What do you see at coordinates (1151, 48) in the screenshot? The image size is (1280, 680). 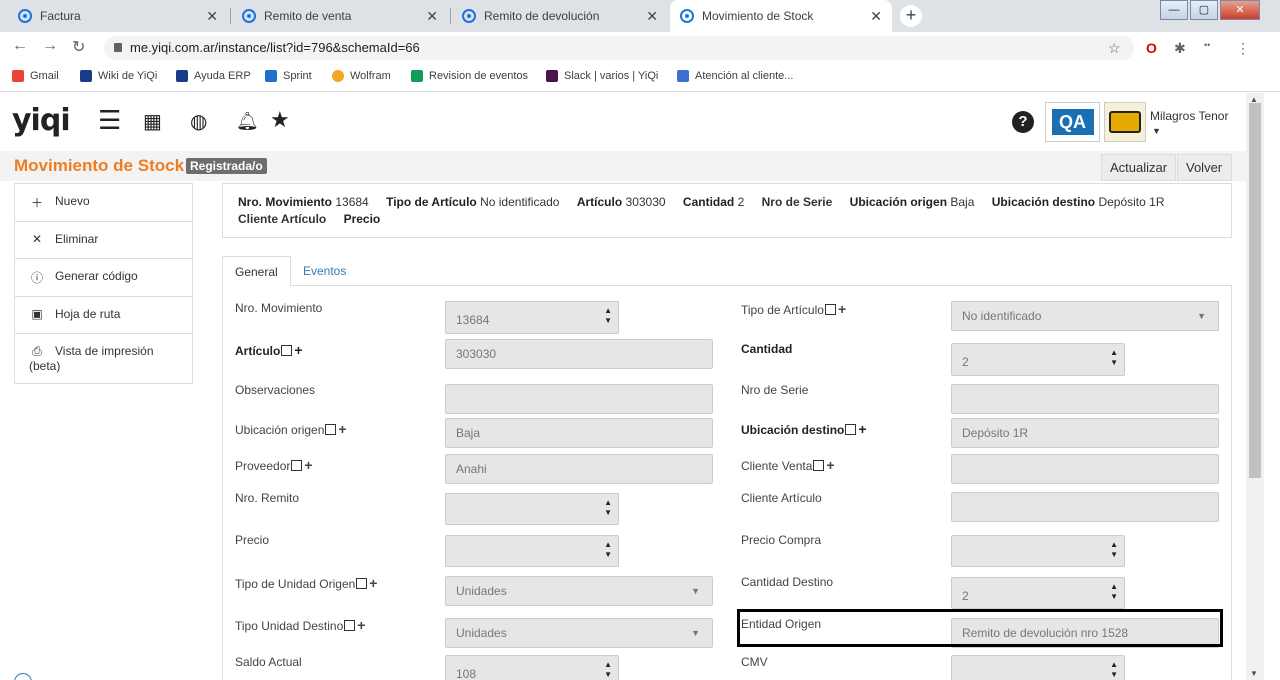 I see `opera-extension-icon: O` at bounding box center [1151, 48].